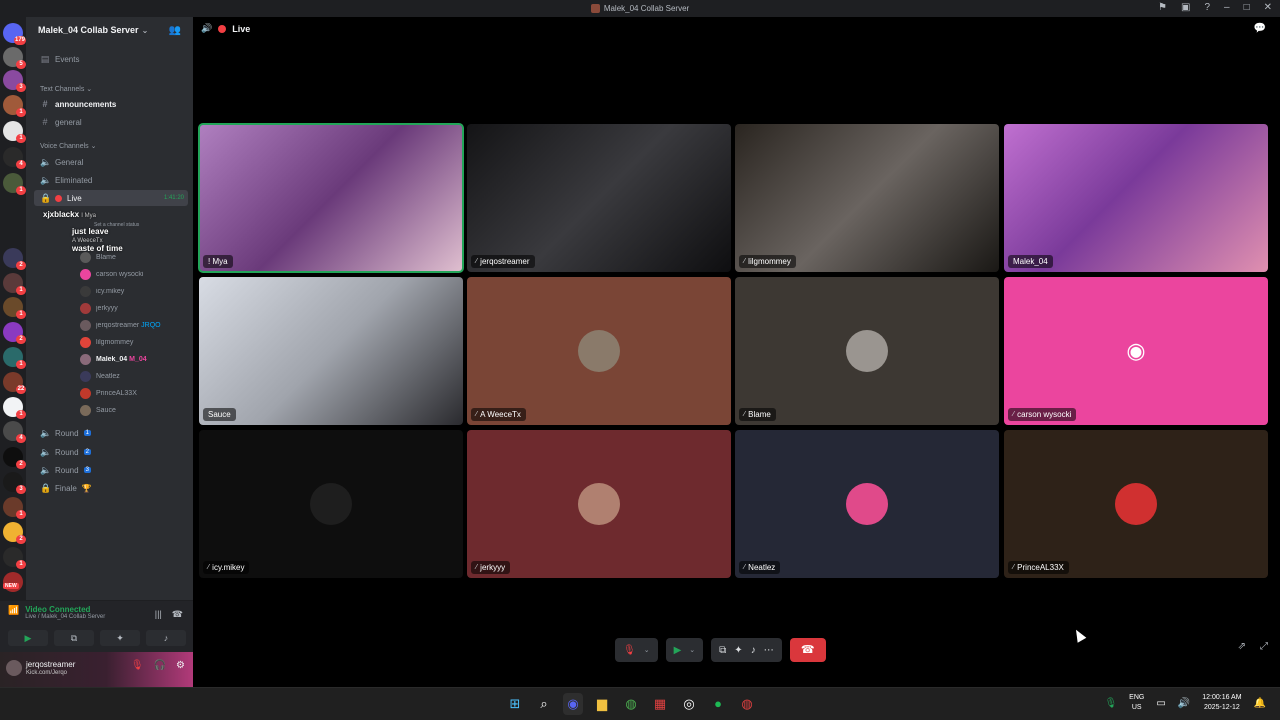  Describe the element at coordinates (331, 504) in the screenshot. I see `avatar-tile: ⁄ icy.mikey` at that location.